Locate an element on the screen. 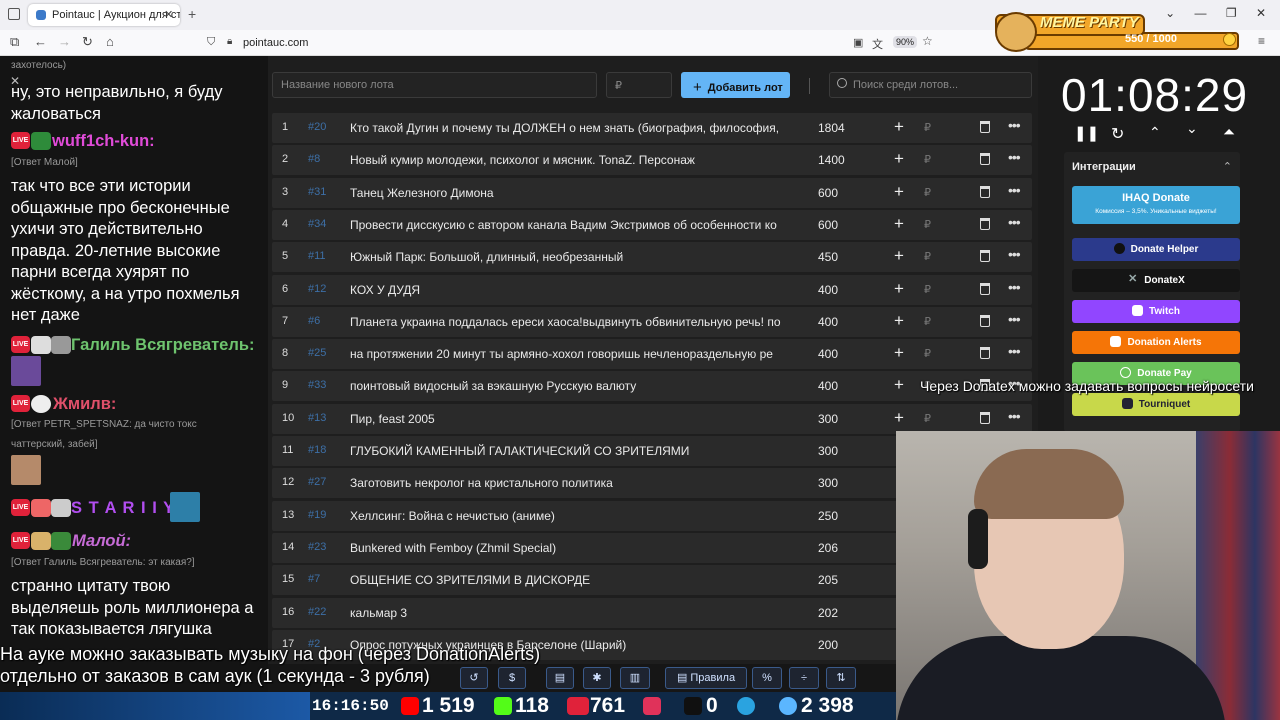  timer-up-icon: ⌃ is located at coordinates (1155, 132).